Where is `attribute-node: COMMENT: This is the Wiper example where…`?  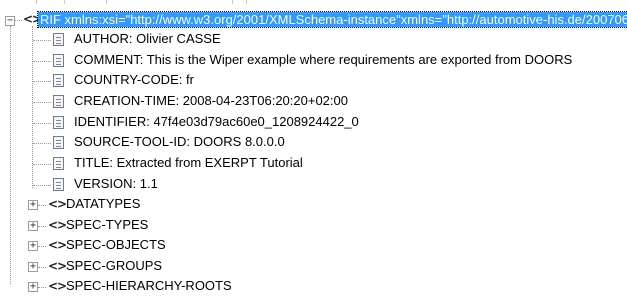 attribute-node: COMMENT: This is the Wiper example where… is located at coordinates (313, 61).